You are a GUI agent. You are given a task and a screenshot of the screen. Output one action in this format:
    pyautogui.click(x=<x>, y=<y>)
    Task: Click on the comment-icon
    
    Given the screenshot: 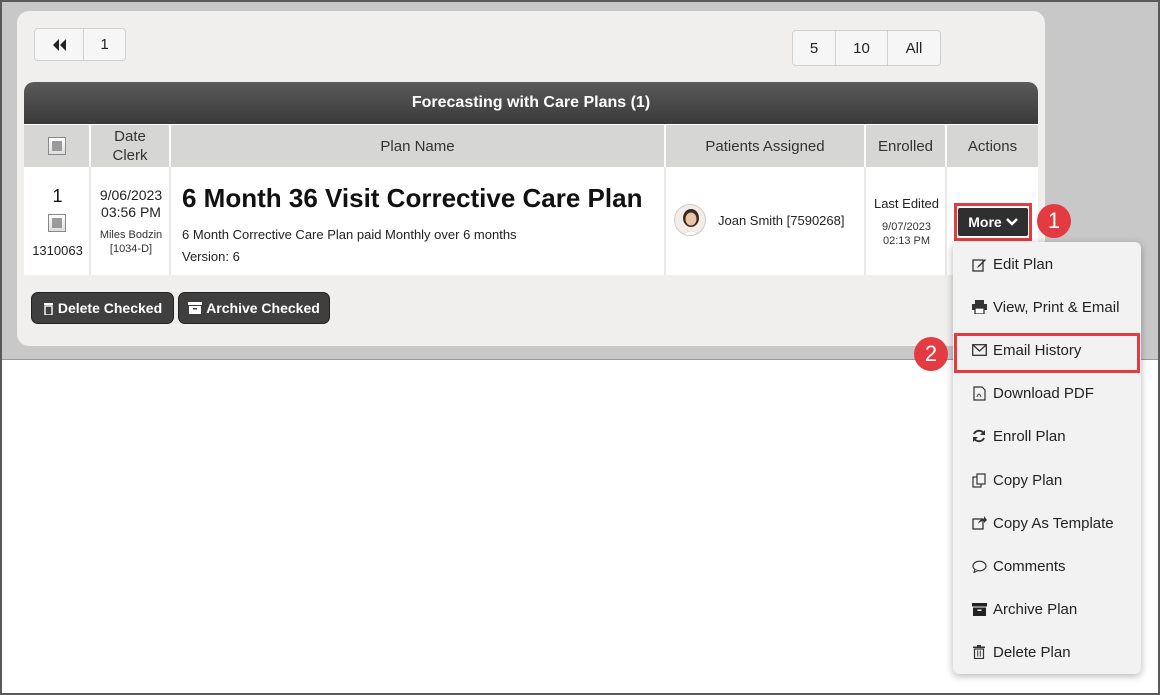 What is the action you would take?
    pyautogui.click(x=979, y=566)
    